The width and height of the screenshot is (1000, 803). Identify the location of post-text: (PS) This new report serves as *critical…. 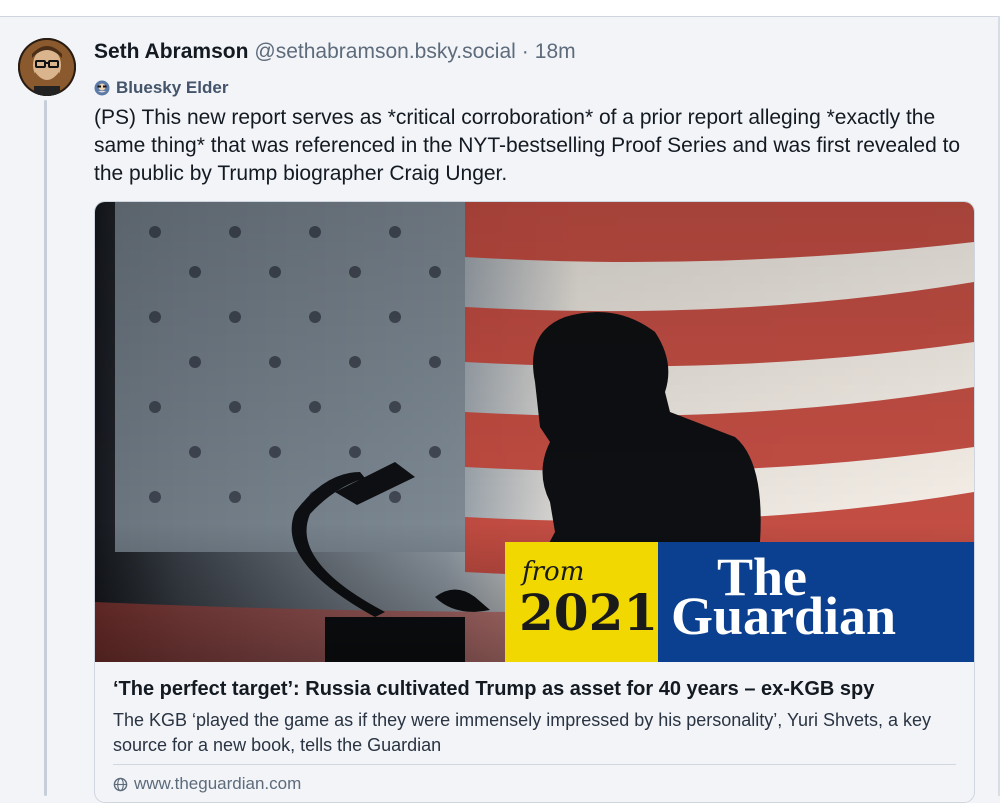
(527, 145).